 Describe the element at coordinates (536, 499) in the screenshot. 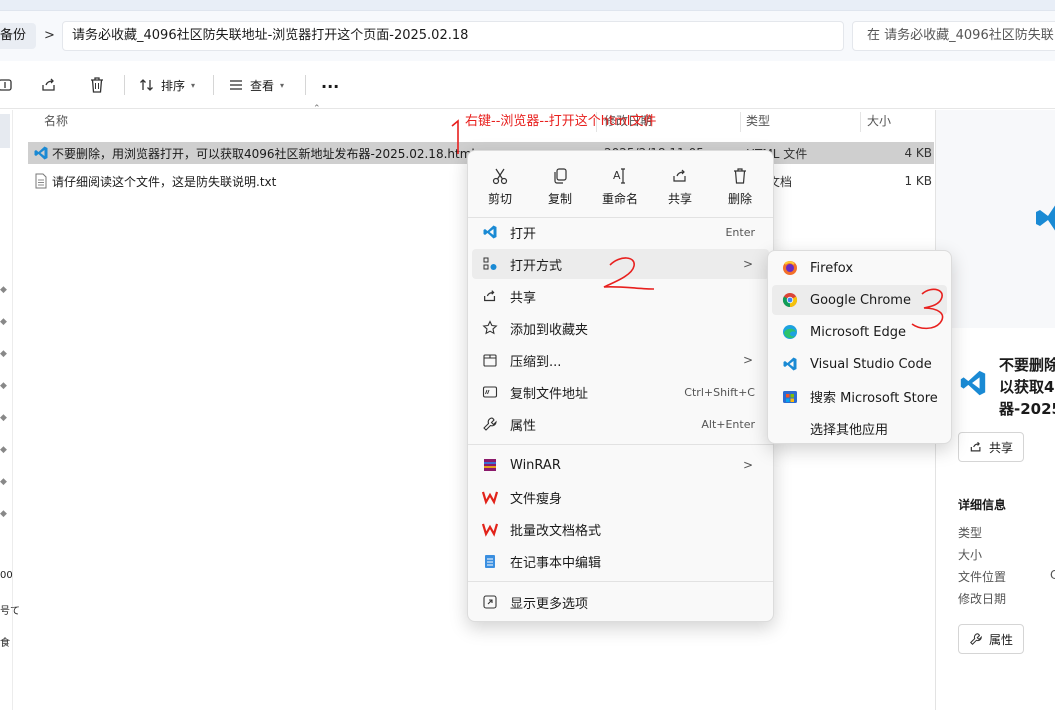

I see `menu-item-label: 文件瘦身` at that location.